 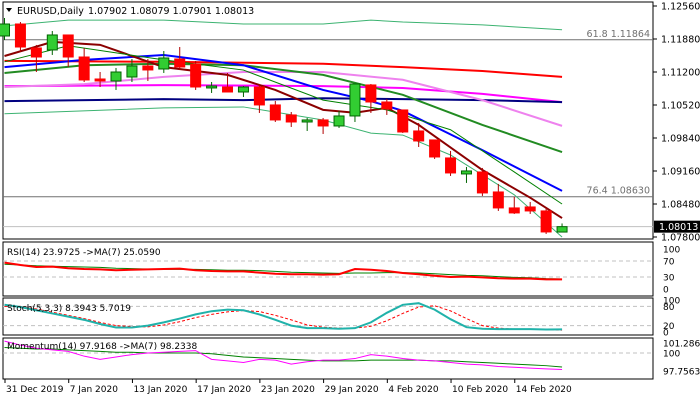 What do you see at coordinates (669, 308) in the screenshot?
I see `stoch-axis-label: 80` at bounding box center [669, 308].